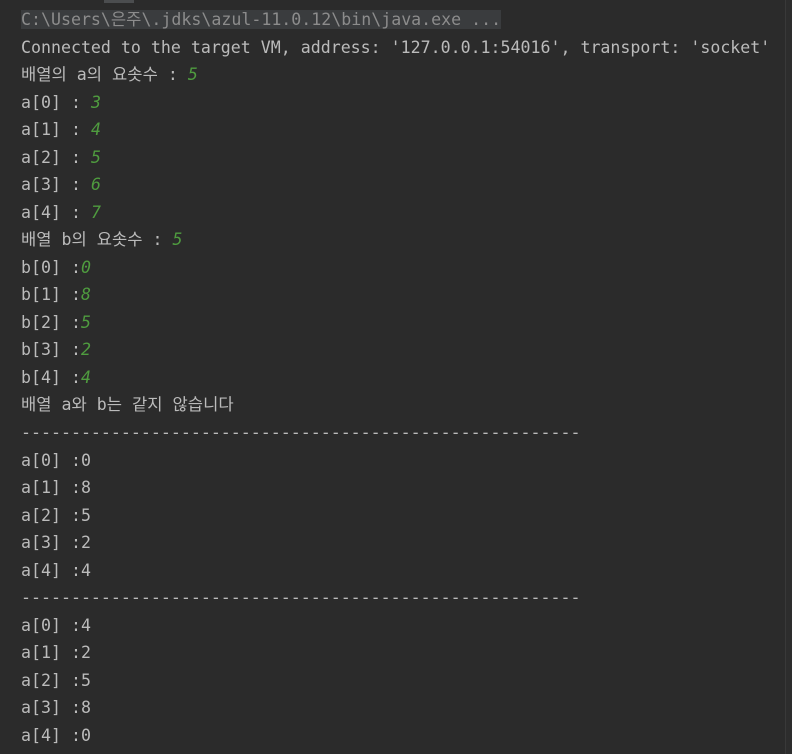 This screenshot has width=792, height=754. Describe the element at coordinates (85, 350) in the screenshot. I see `user-input-value: 2` at that location.